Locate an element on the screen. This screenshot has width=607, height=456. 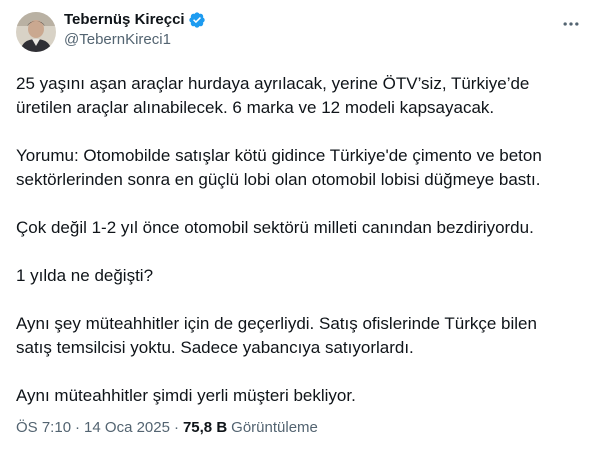
author-names: Tebernüş Kireçci @TebernKireci1 is located at coordinates (135, 30).